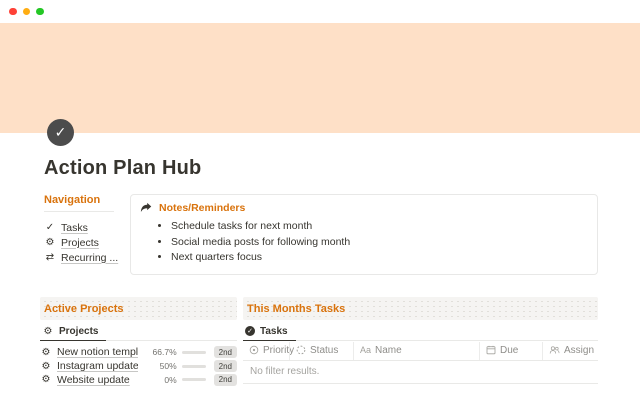 The width and height of the screenshot is (640, 400). Describe the element at coordinates (202, 208) in the screenshot. I see `notes-callout-title: Notes/Reminders` at that location.